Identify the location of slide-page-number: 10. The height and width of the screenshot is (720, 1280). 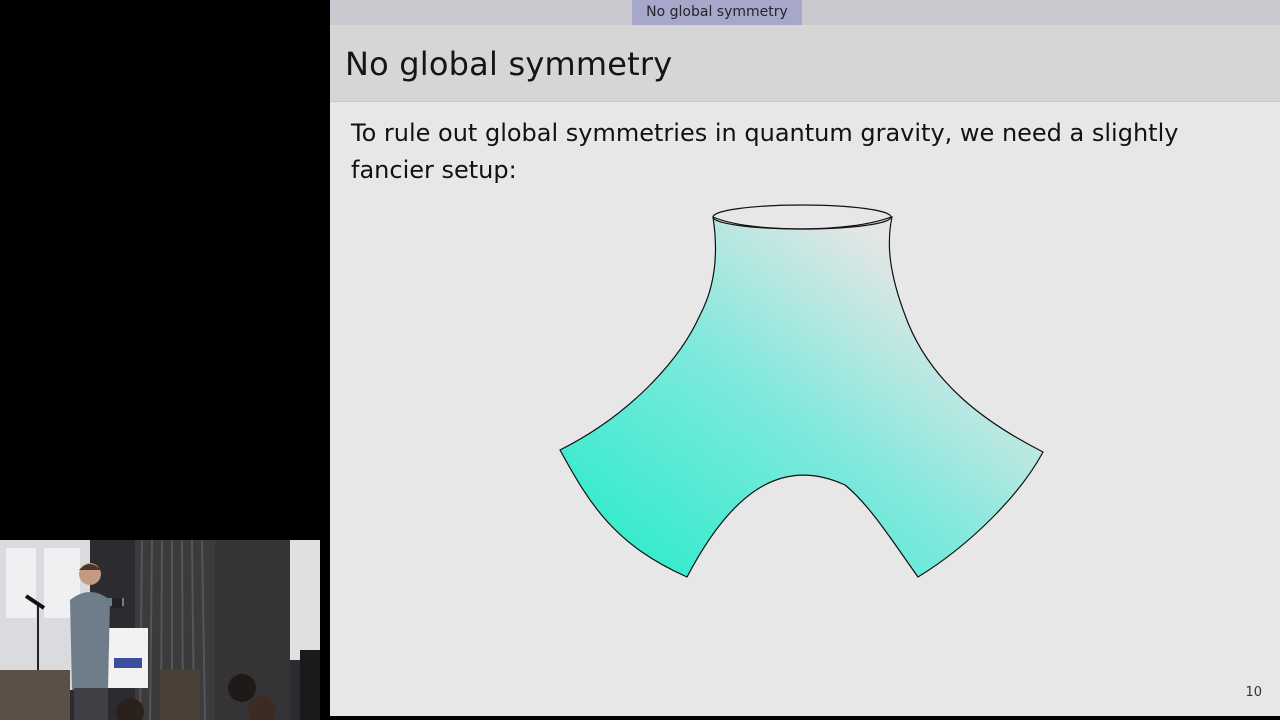
(1253, 692).